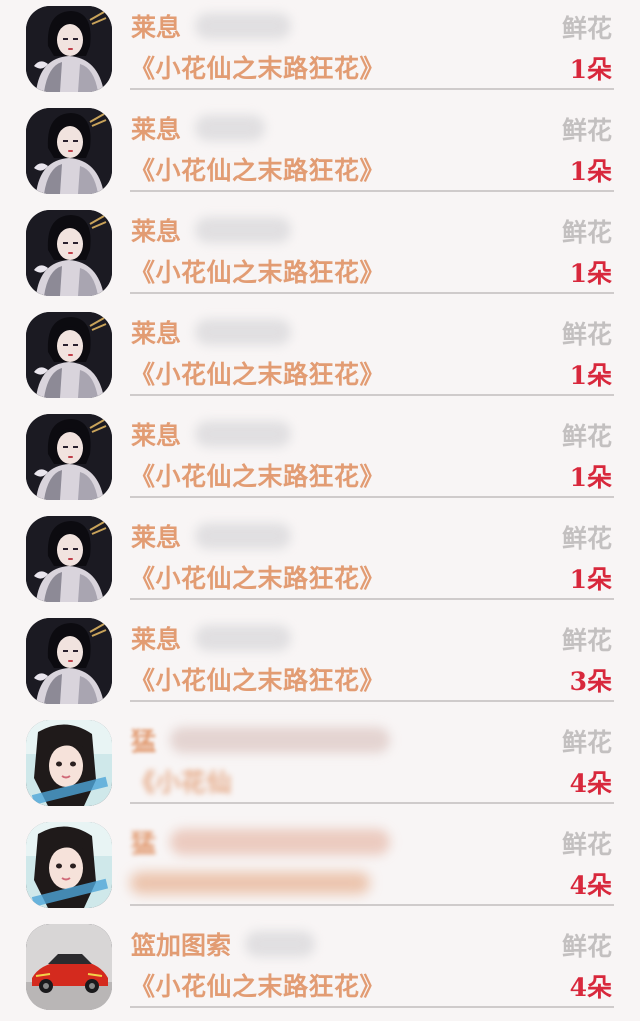  Describe the element at coordinates (69, 967) in the screenshot. I see `red-car-avatar` at that location.